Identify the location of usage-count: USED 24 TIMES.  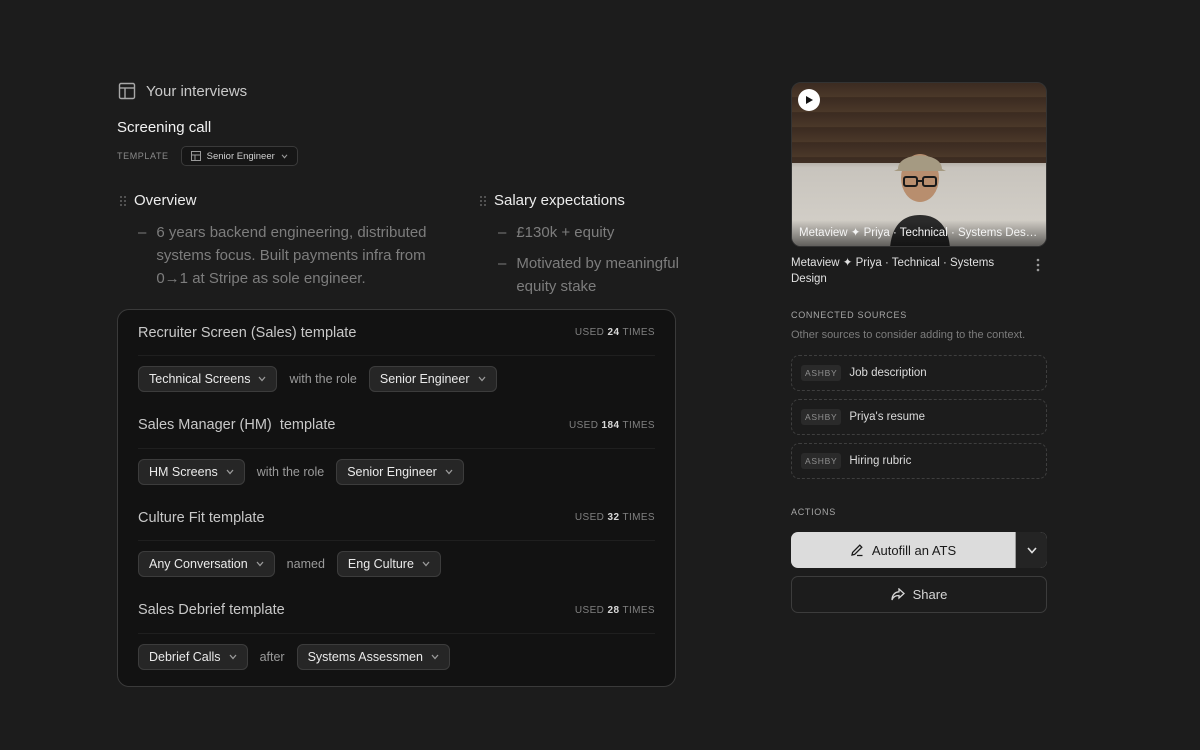
(614, 332).